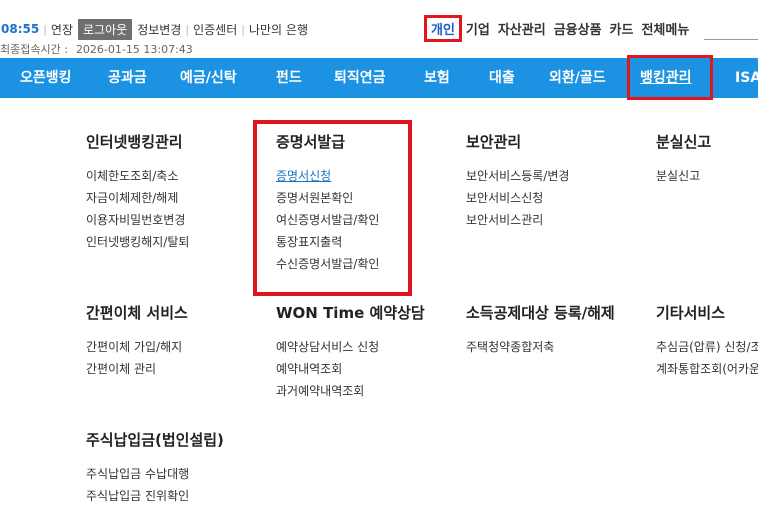  Describe the element at coordinates (360, 78) in the screenshot. I see `main-nav-pension: 퇴직연금` at that location.